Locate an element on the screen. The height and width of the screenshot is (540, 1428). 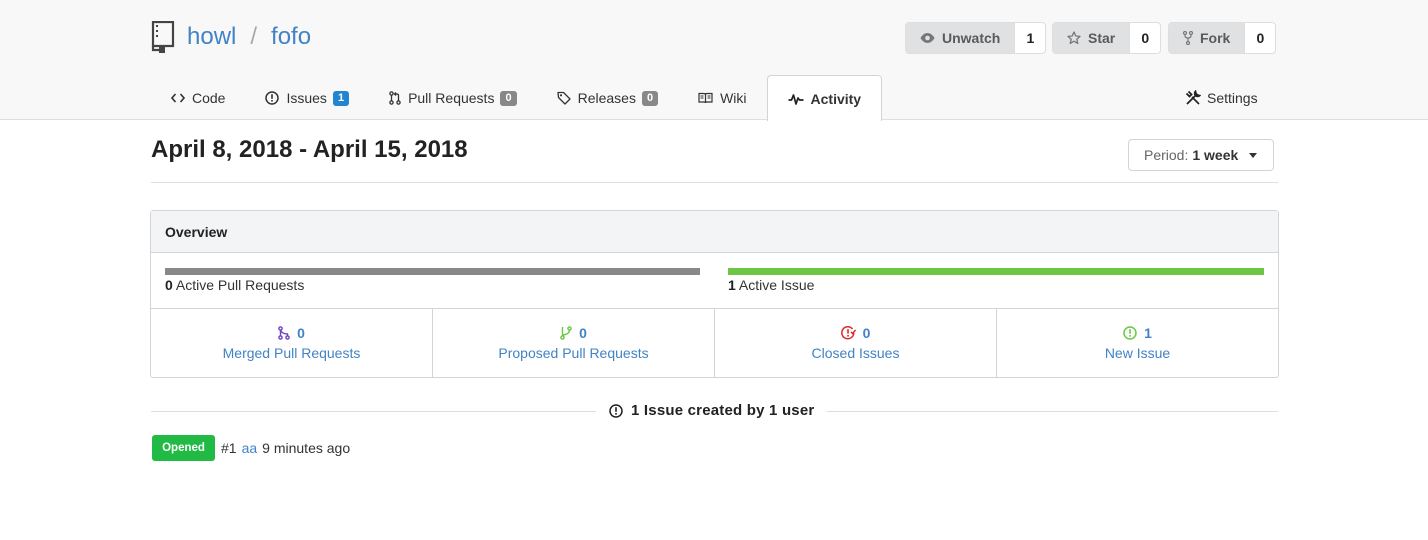
tab-releases: Releases 0 is located at coordinates (608, 98).